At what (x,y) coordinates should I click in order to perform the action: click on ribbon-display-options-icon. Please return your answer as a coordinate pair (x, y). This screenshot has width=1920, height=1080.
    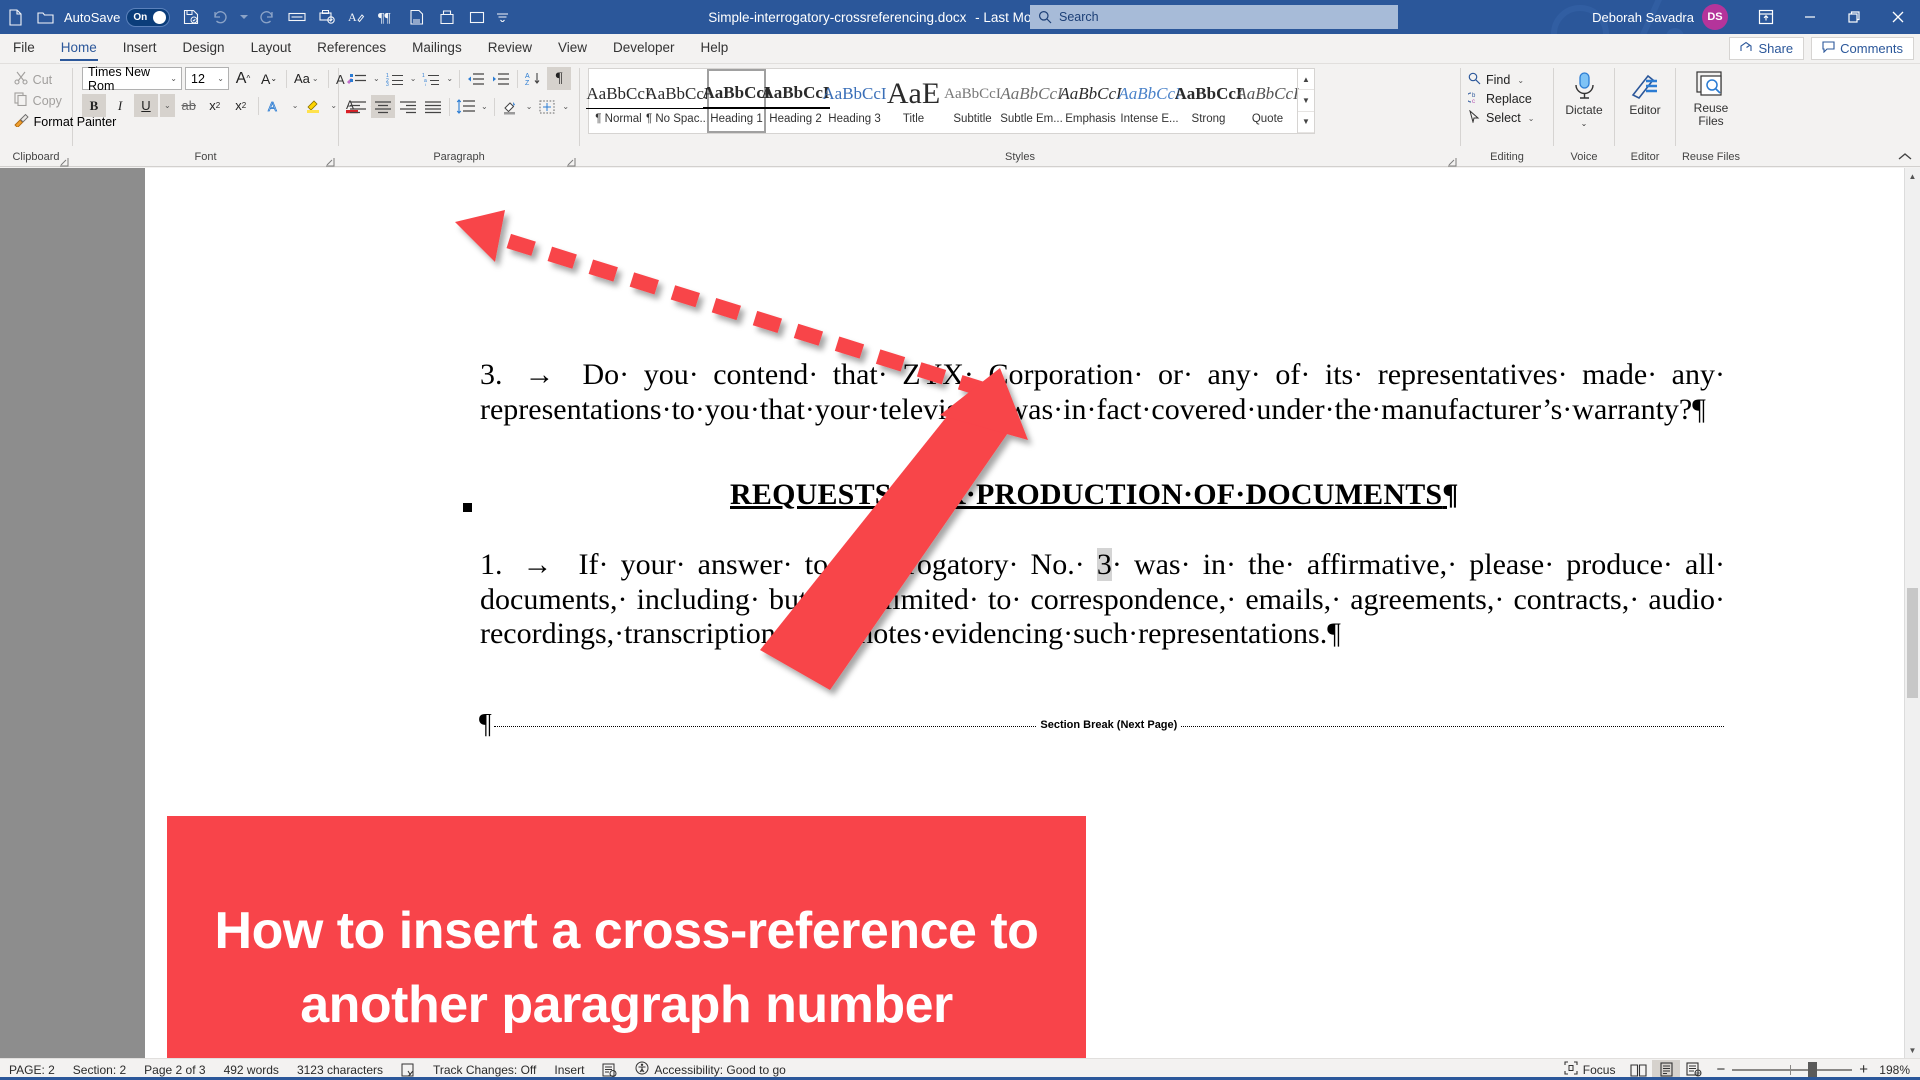
    Looking at the image, I should click on (1766, 17).